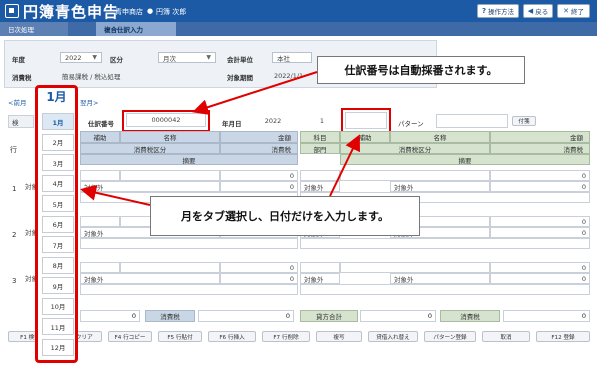  What do you see at coordinates (115, 195) in the screenshot?
I see `month-arrow` at bounding box center [115, 195].